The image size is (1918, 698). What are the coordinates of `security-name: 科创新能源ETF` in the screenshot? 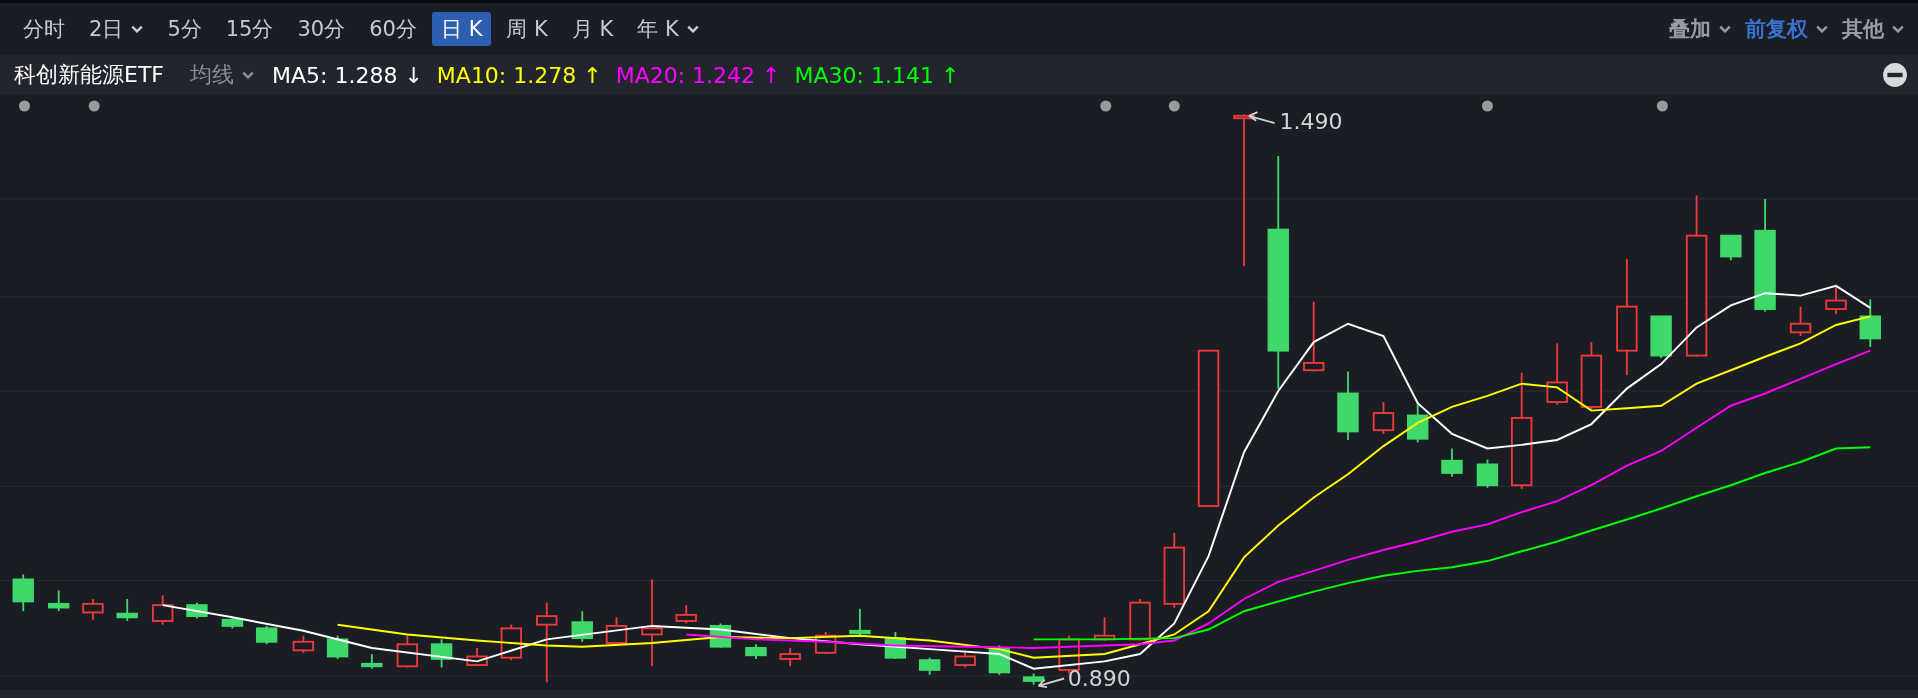 It's located at (89, 75).